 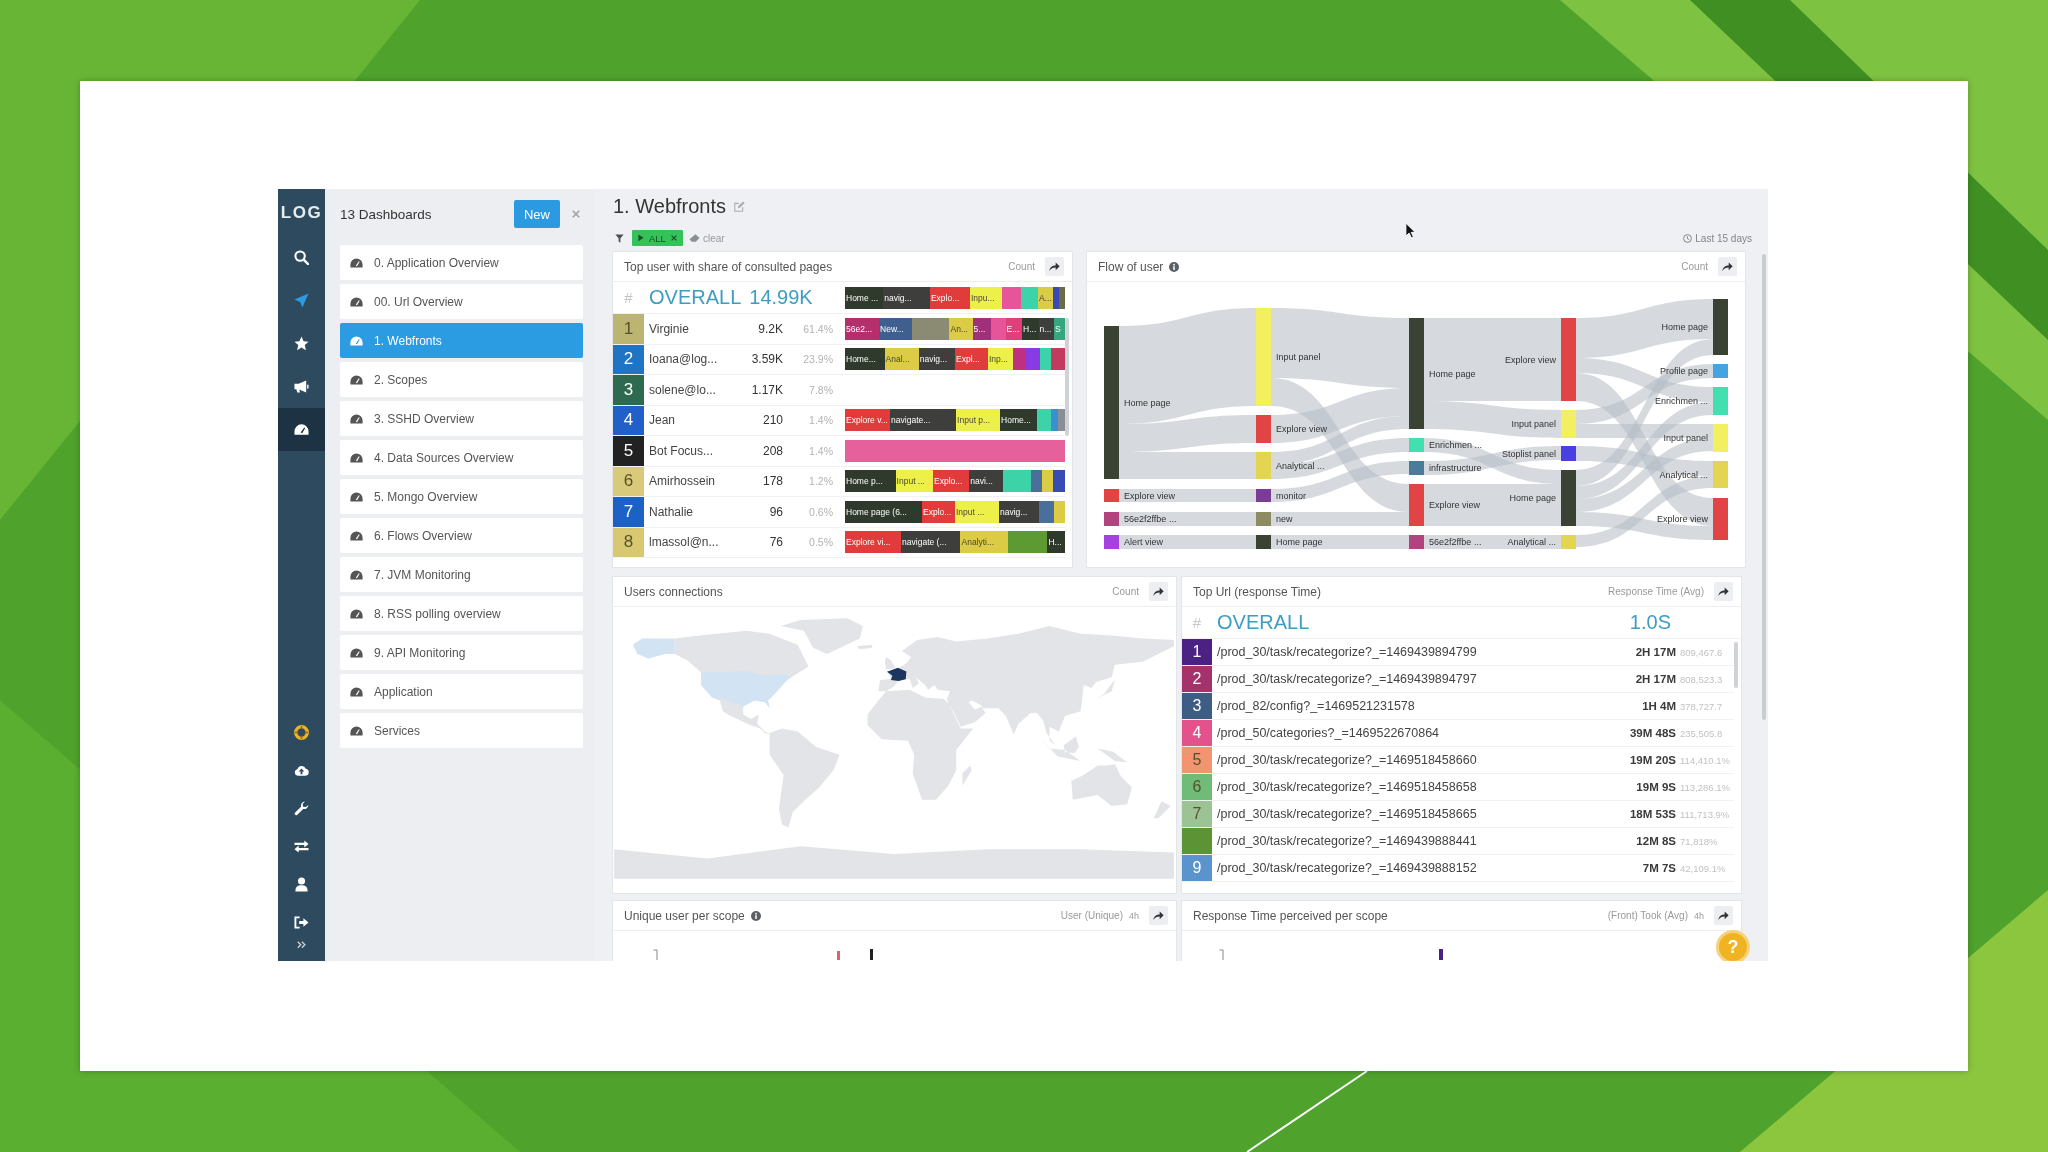 What do you see at coordinates (684, 915) in the screenshot?
I see `panel-title: Unique user per scope` at bounding box center [684, 915].